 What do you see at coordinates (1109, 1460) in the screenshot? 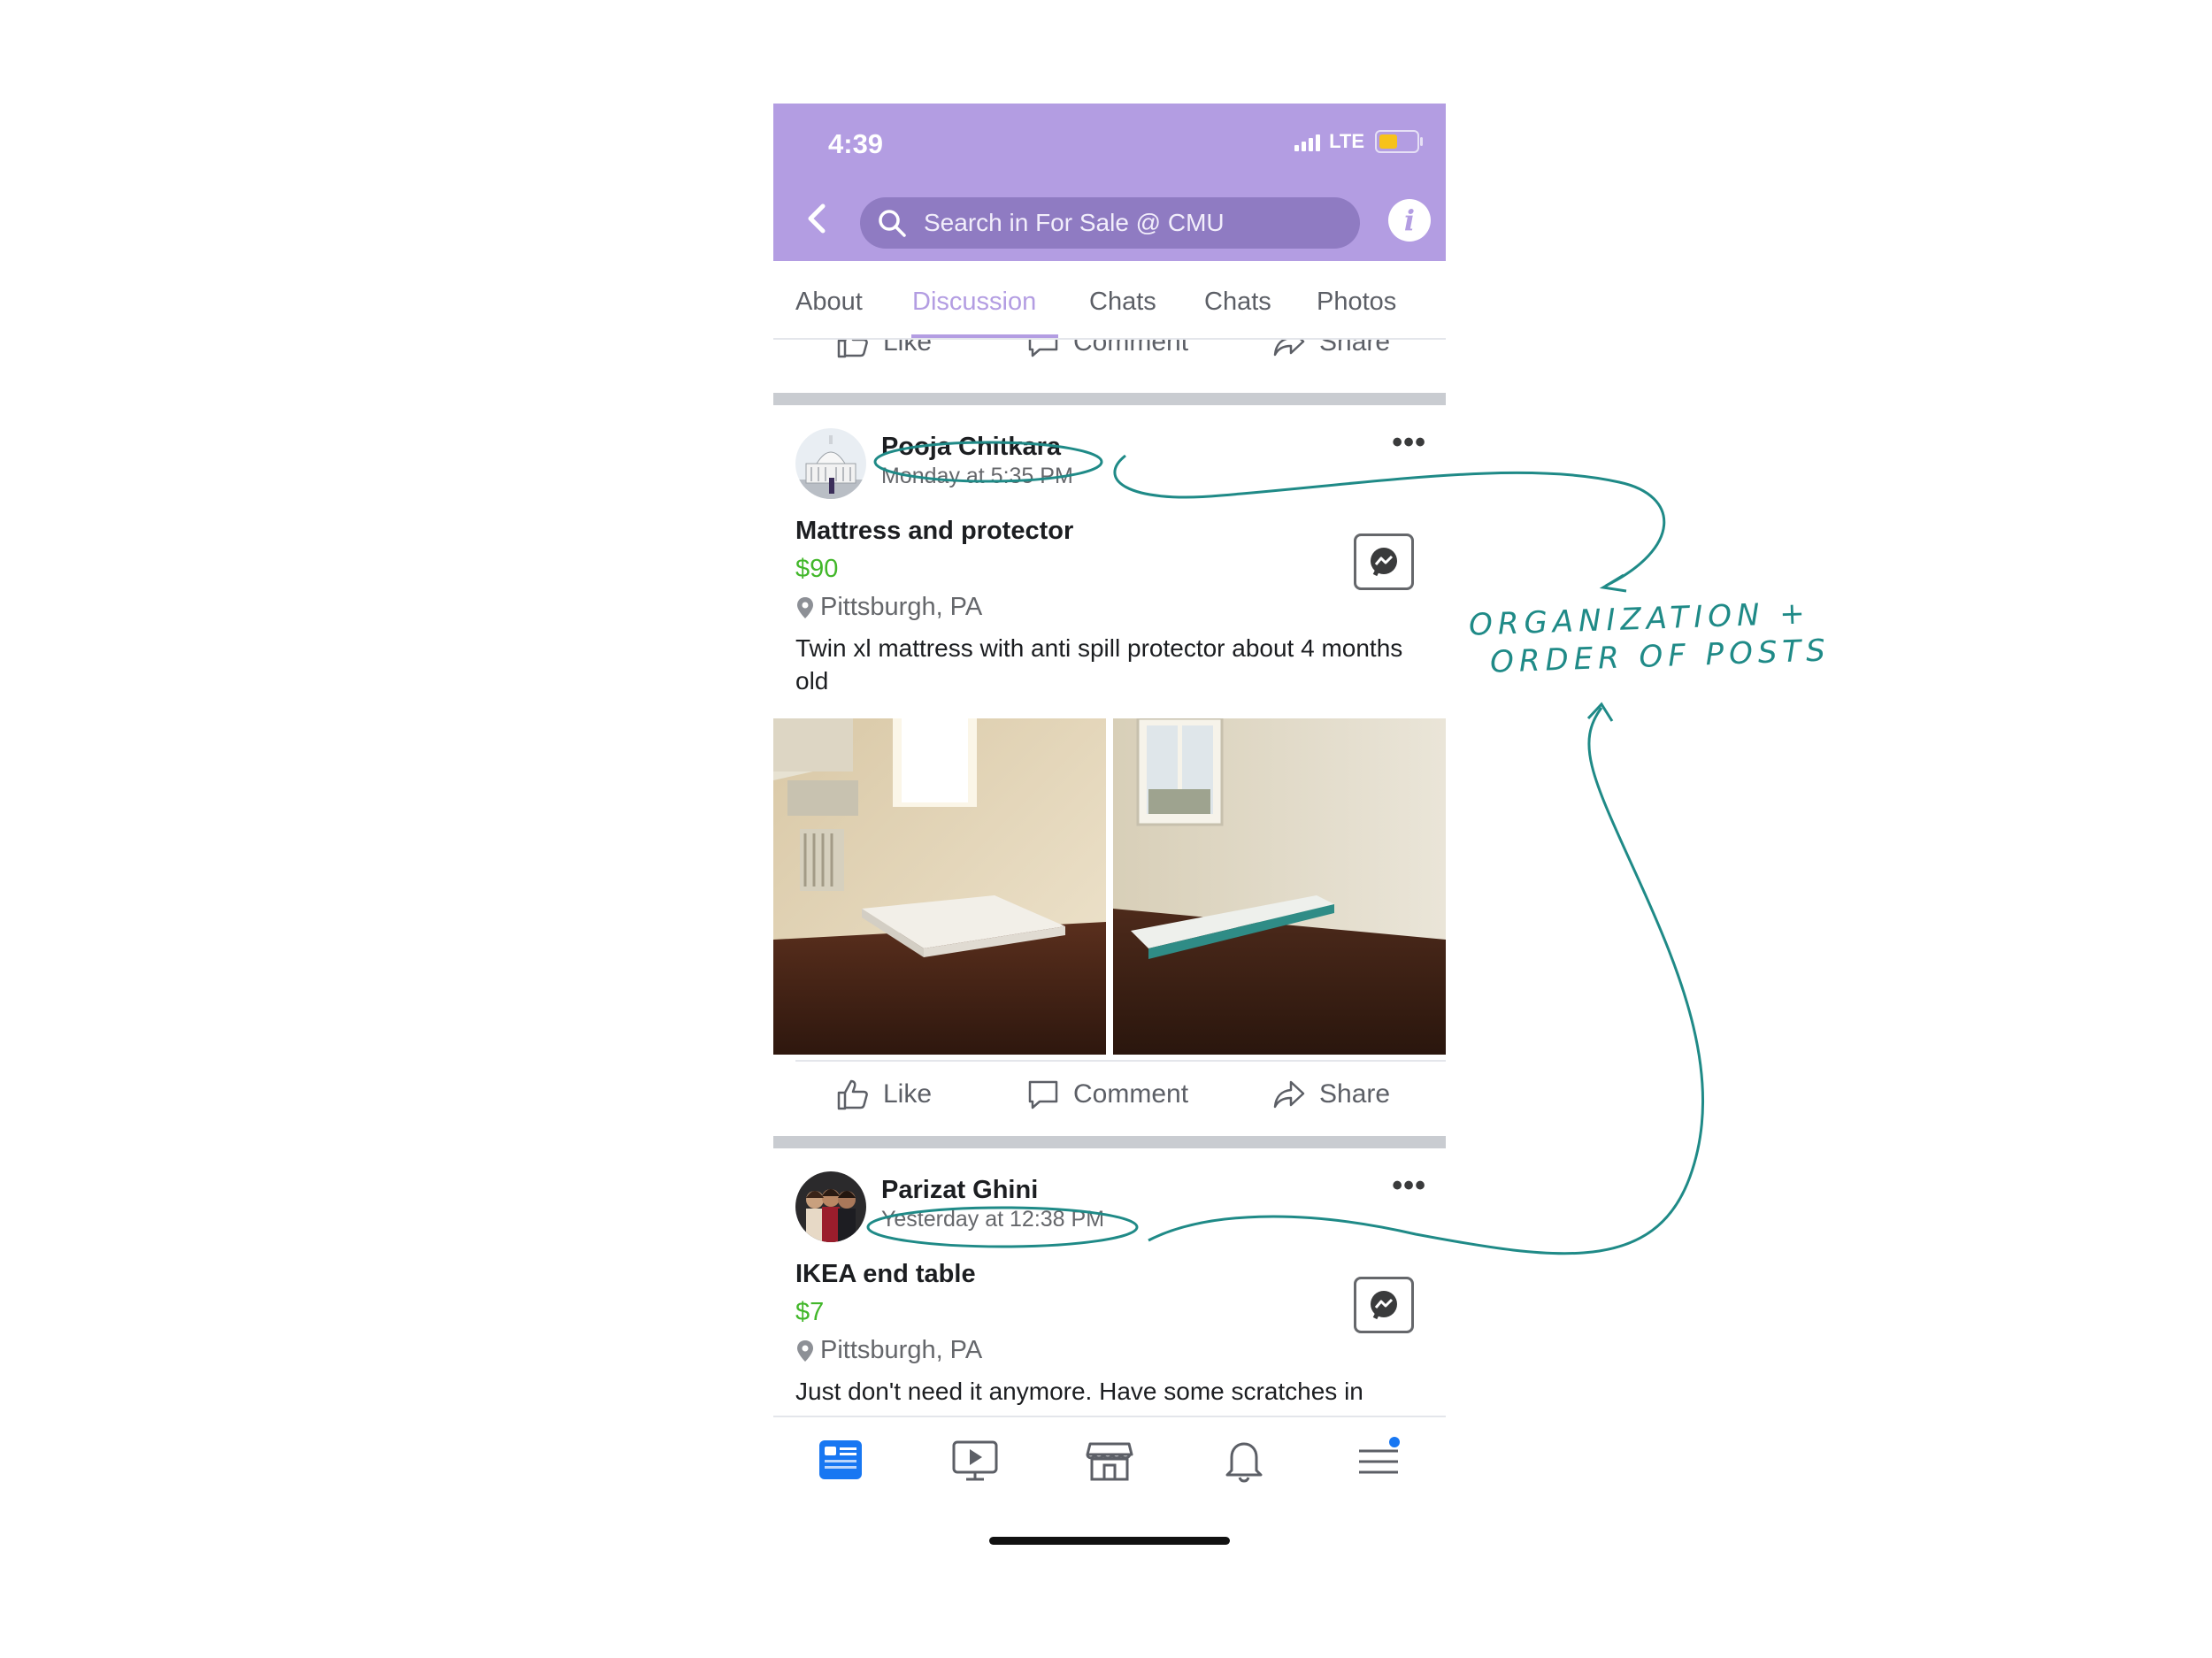
I see `marketplace-icon` at bounding box center [1109, 1460].